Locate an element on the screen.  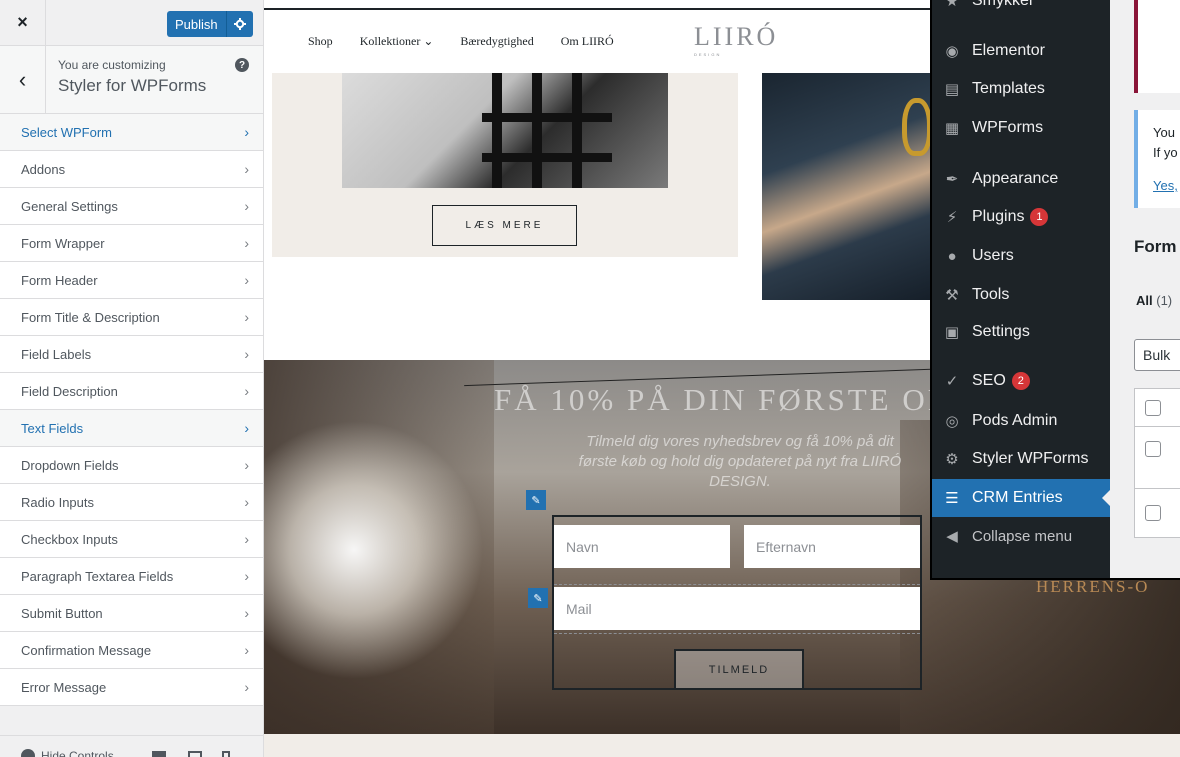
folder-icon: ▤ is located at coordinates (952, 89).